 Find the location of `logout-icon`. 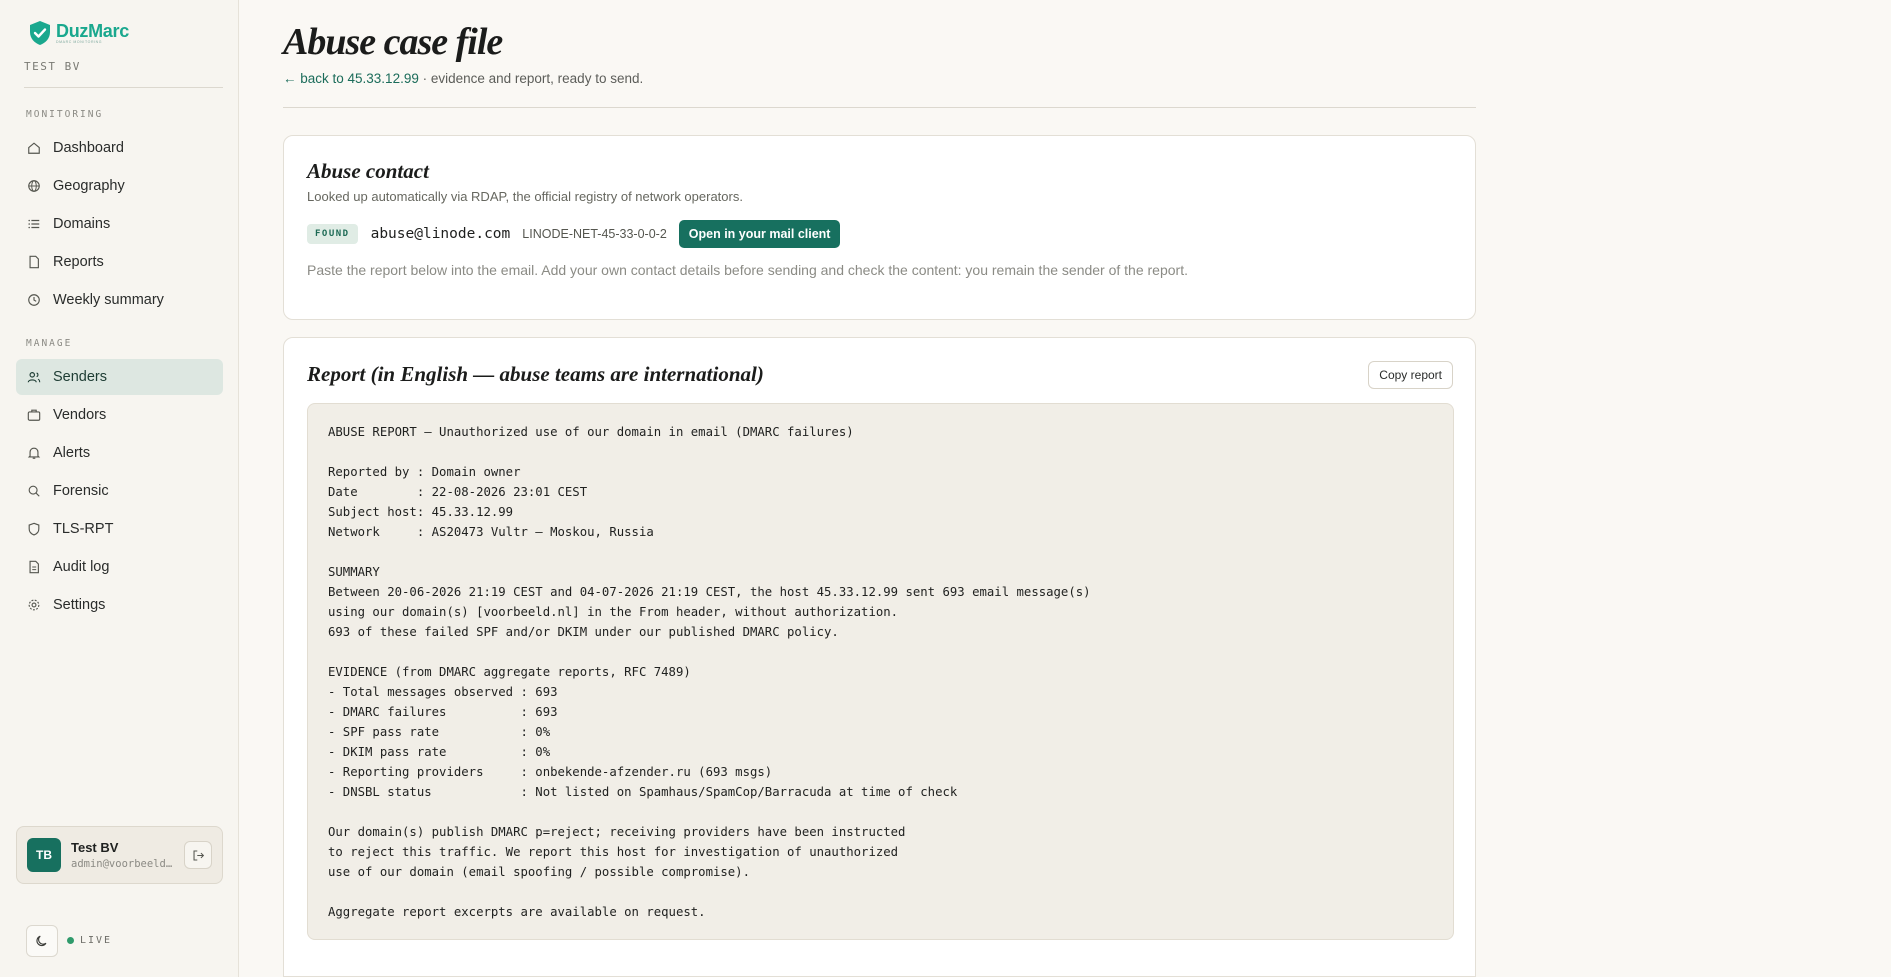

logout-icon is located at coordinates (198, 855).